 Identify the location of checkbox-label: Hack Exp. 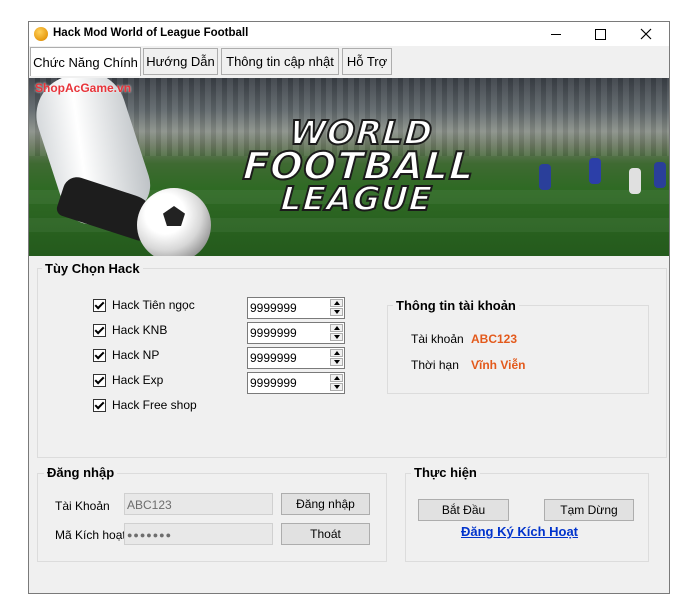
(138, 380).